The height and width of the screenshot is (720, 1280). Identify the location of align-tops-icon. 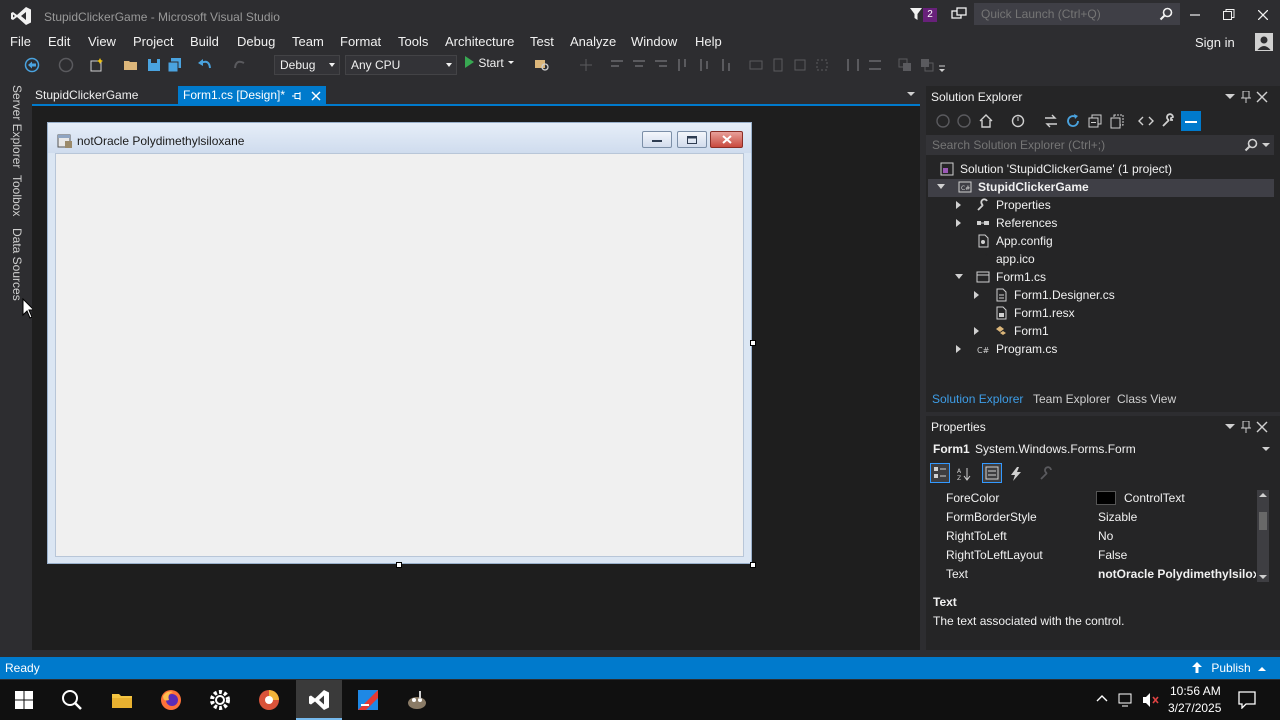
(683, 65).